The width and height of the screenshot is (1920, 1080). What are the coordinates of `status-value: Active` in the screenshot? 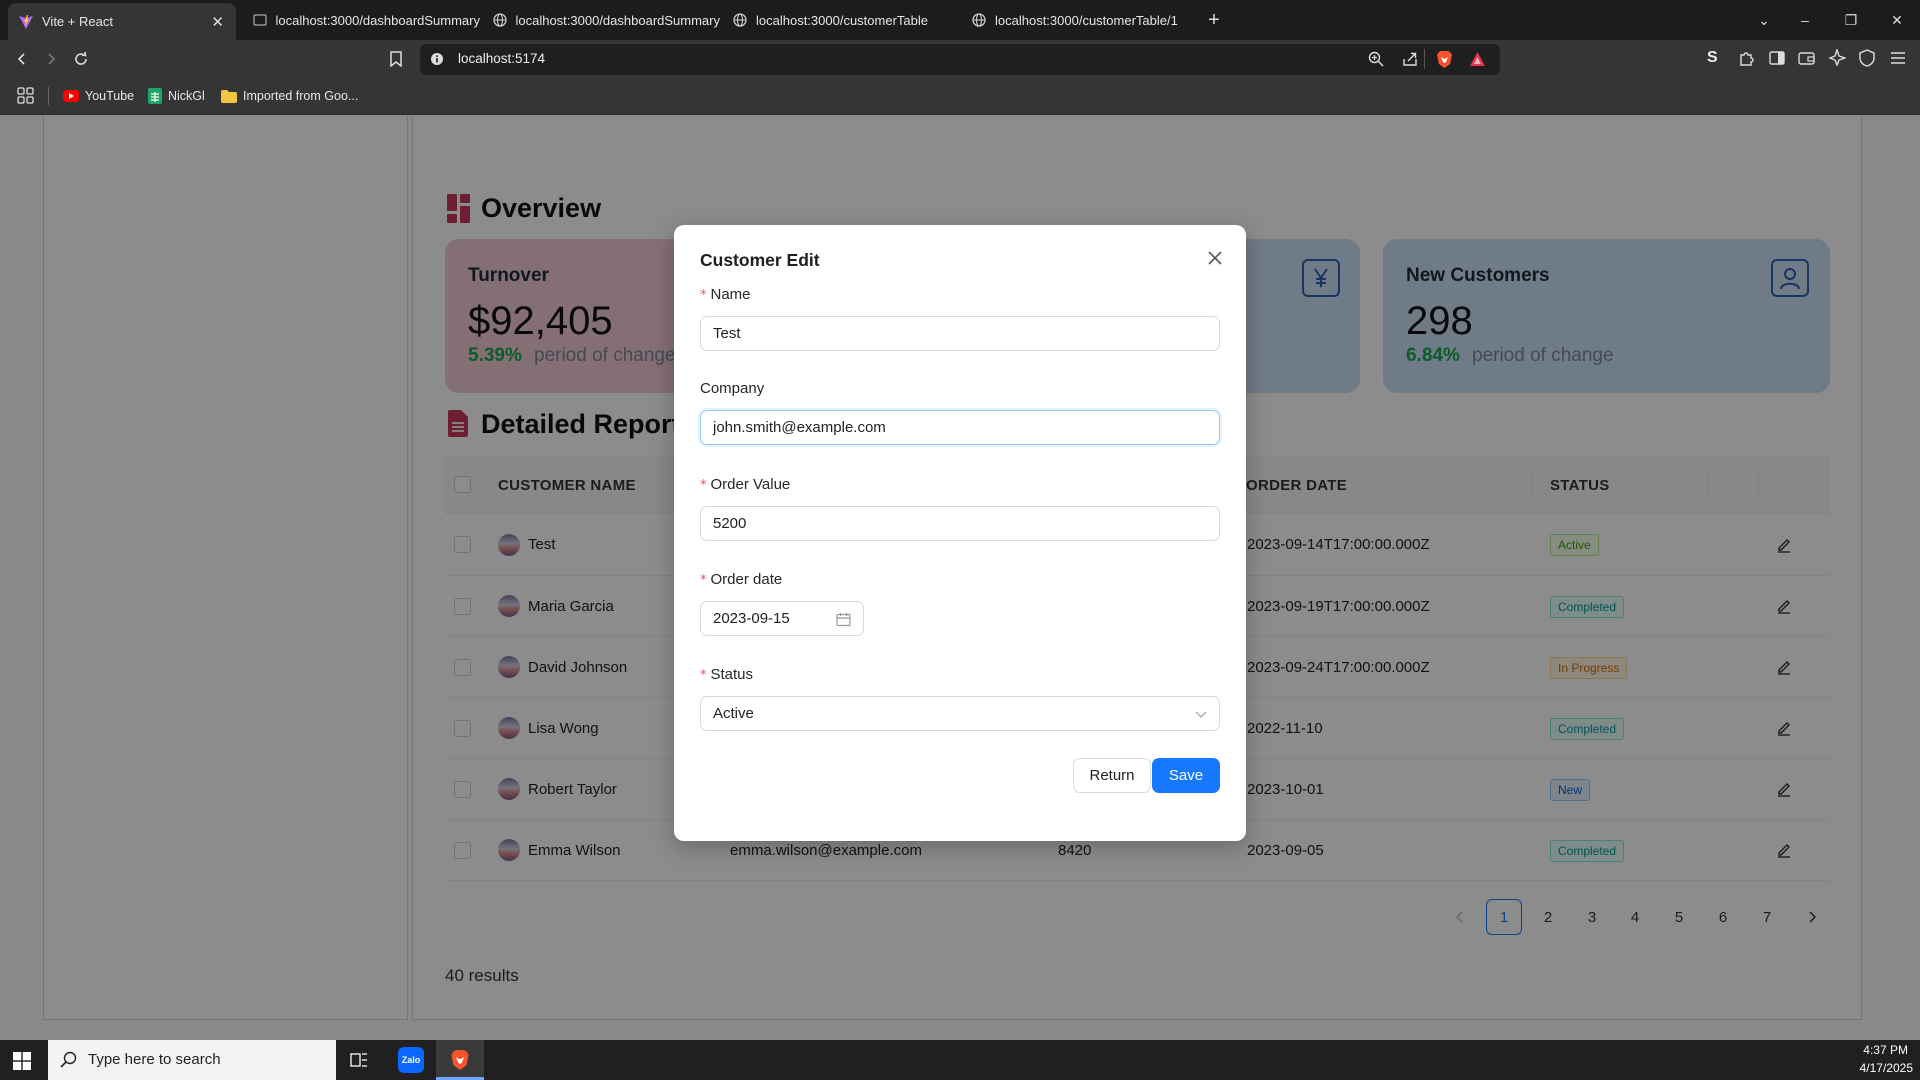 It's located at (733, 713).